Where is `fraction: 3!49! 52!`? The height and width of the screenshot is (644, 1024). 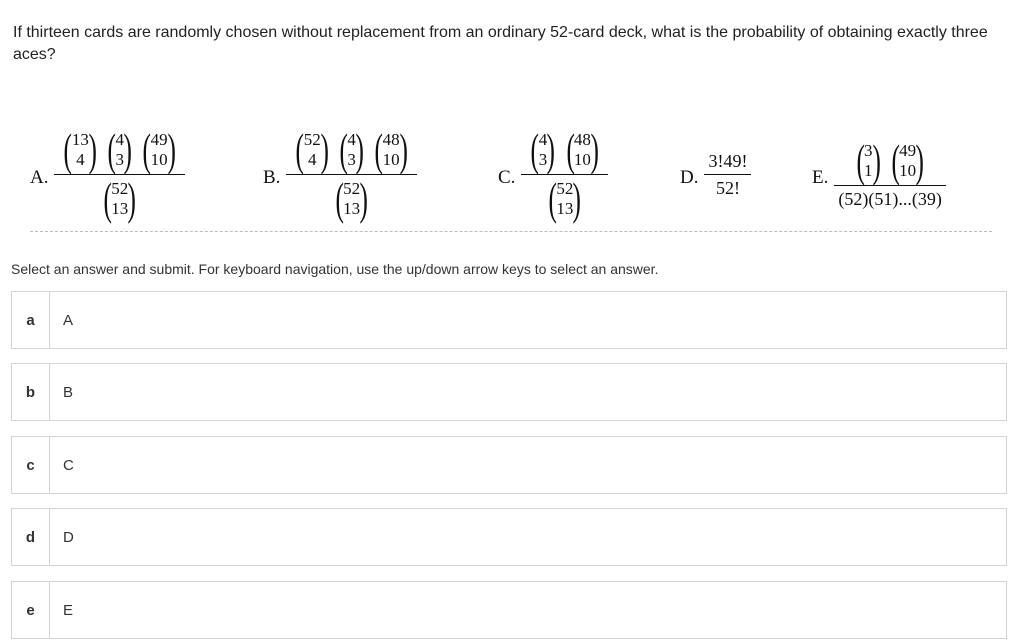
fraction: 3!49! 52! is located at coordinates (728, 174).